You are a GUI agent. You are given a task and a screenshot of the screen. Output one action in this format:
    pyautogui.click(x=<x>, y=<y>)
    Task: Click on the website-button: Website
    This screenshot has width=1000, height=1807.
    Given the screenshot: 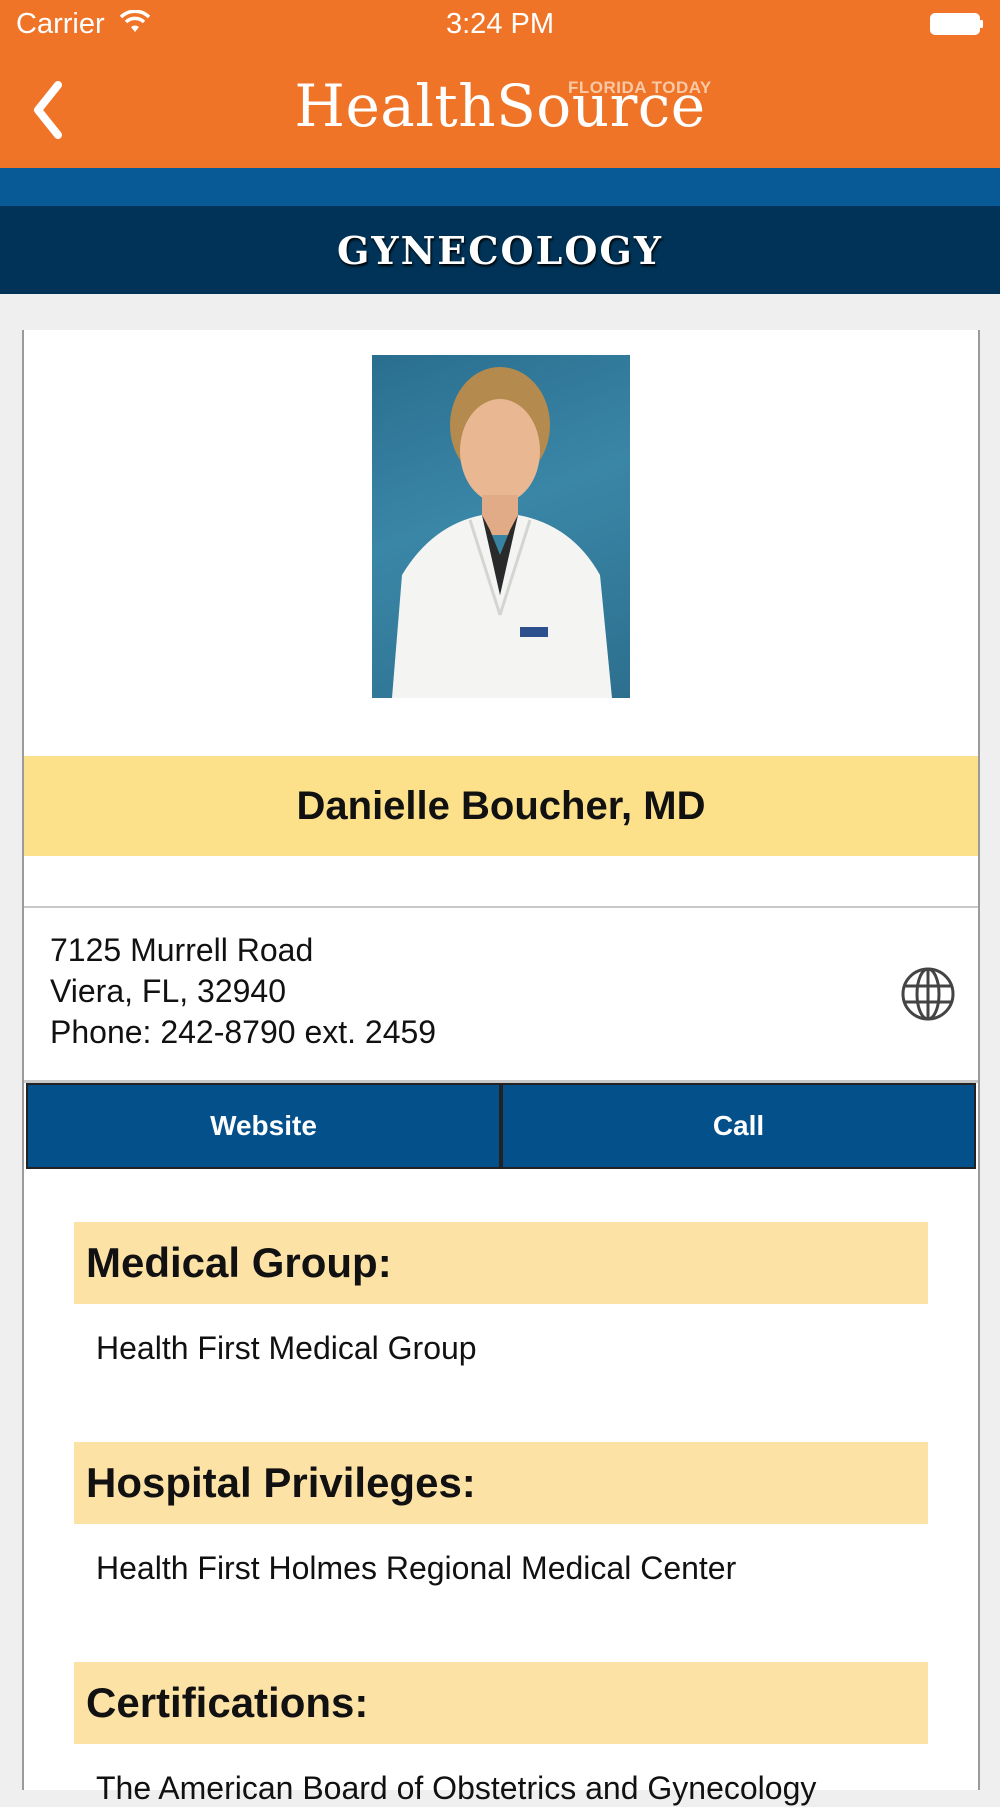 What is the action you would take?
    pyautogui.click(x=263, y=1126)
    